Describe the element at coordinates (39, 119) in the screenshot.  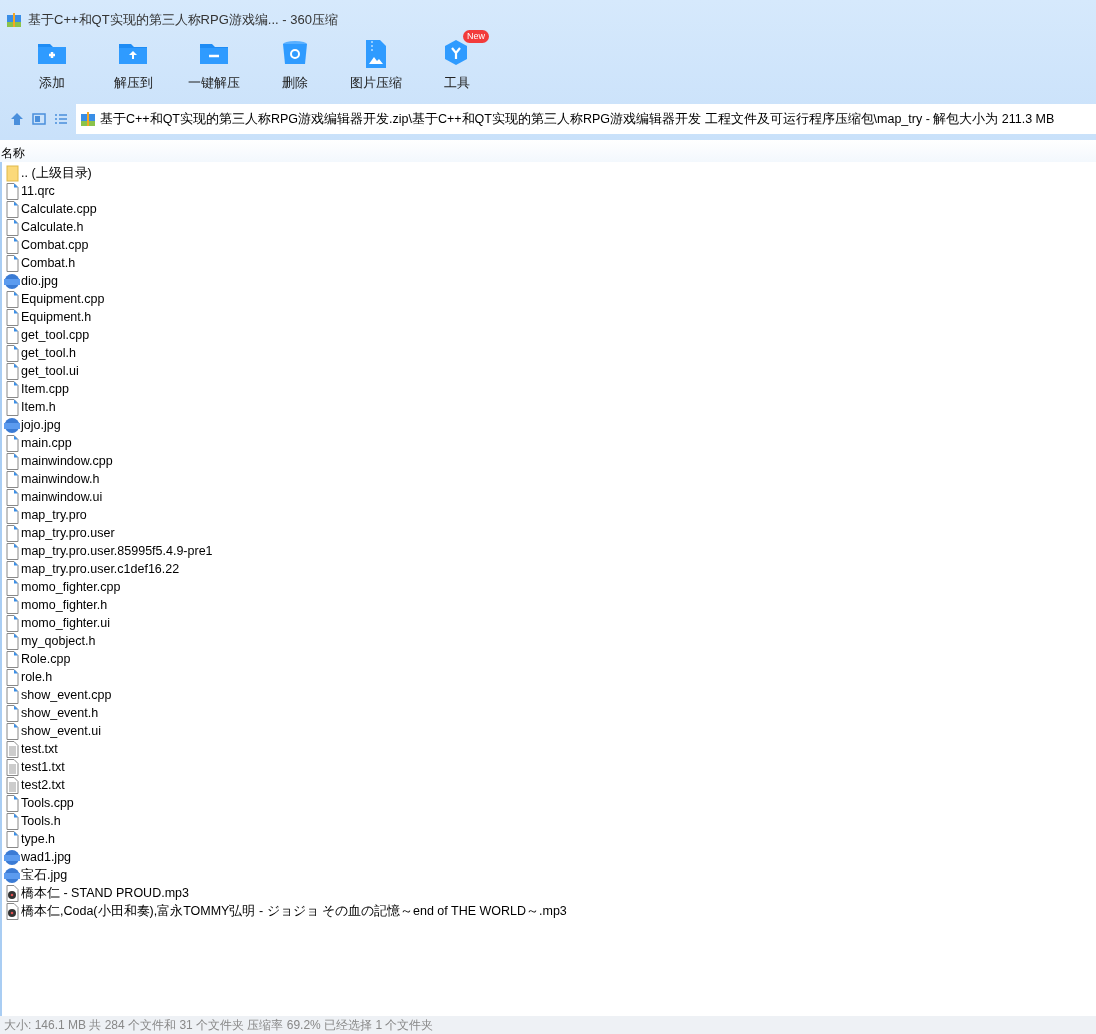
I see `thumbnail-view-icon` at that location.